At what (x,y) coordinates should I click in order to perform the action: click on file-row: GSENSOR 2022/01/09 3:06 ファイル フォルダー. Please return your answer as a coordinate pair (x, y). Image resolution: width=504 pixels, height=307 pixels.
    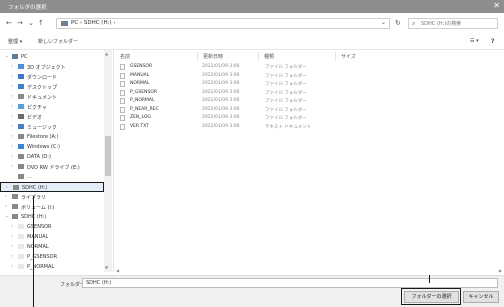
    Looking at the image, I should click on (268, 67).